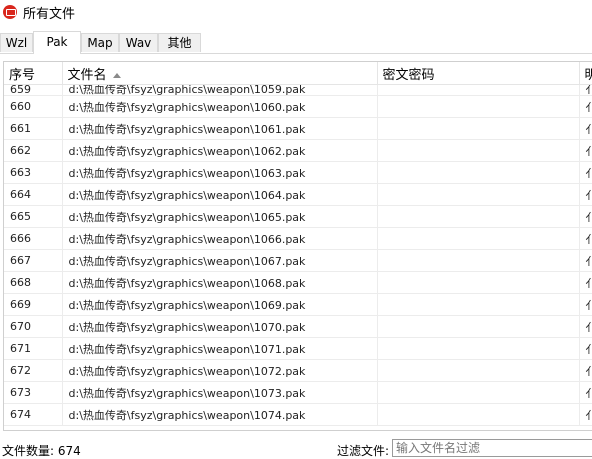 Image resolution: width=592 pixels, height=459 pixels. What do you see at coordinates (33, 150) in the screenshot?
I see `row-index-cell: 662` at bounding box center [33, 150].